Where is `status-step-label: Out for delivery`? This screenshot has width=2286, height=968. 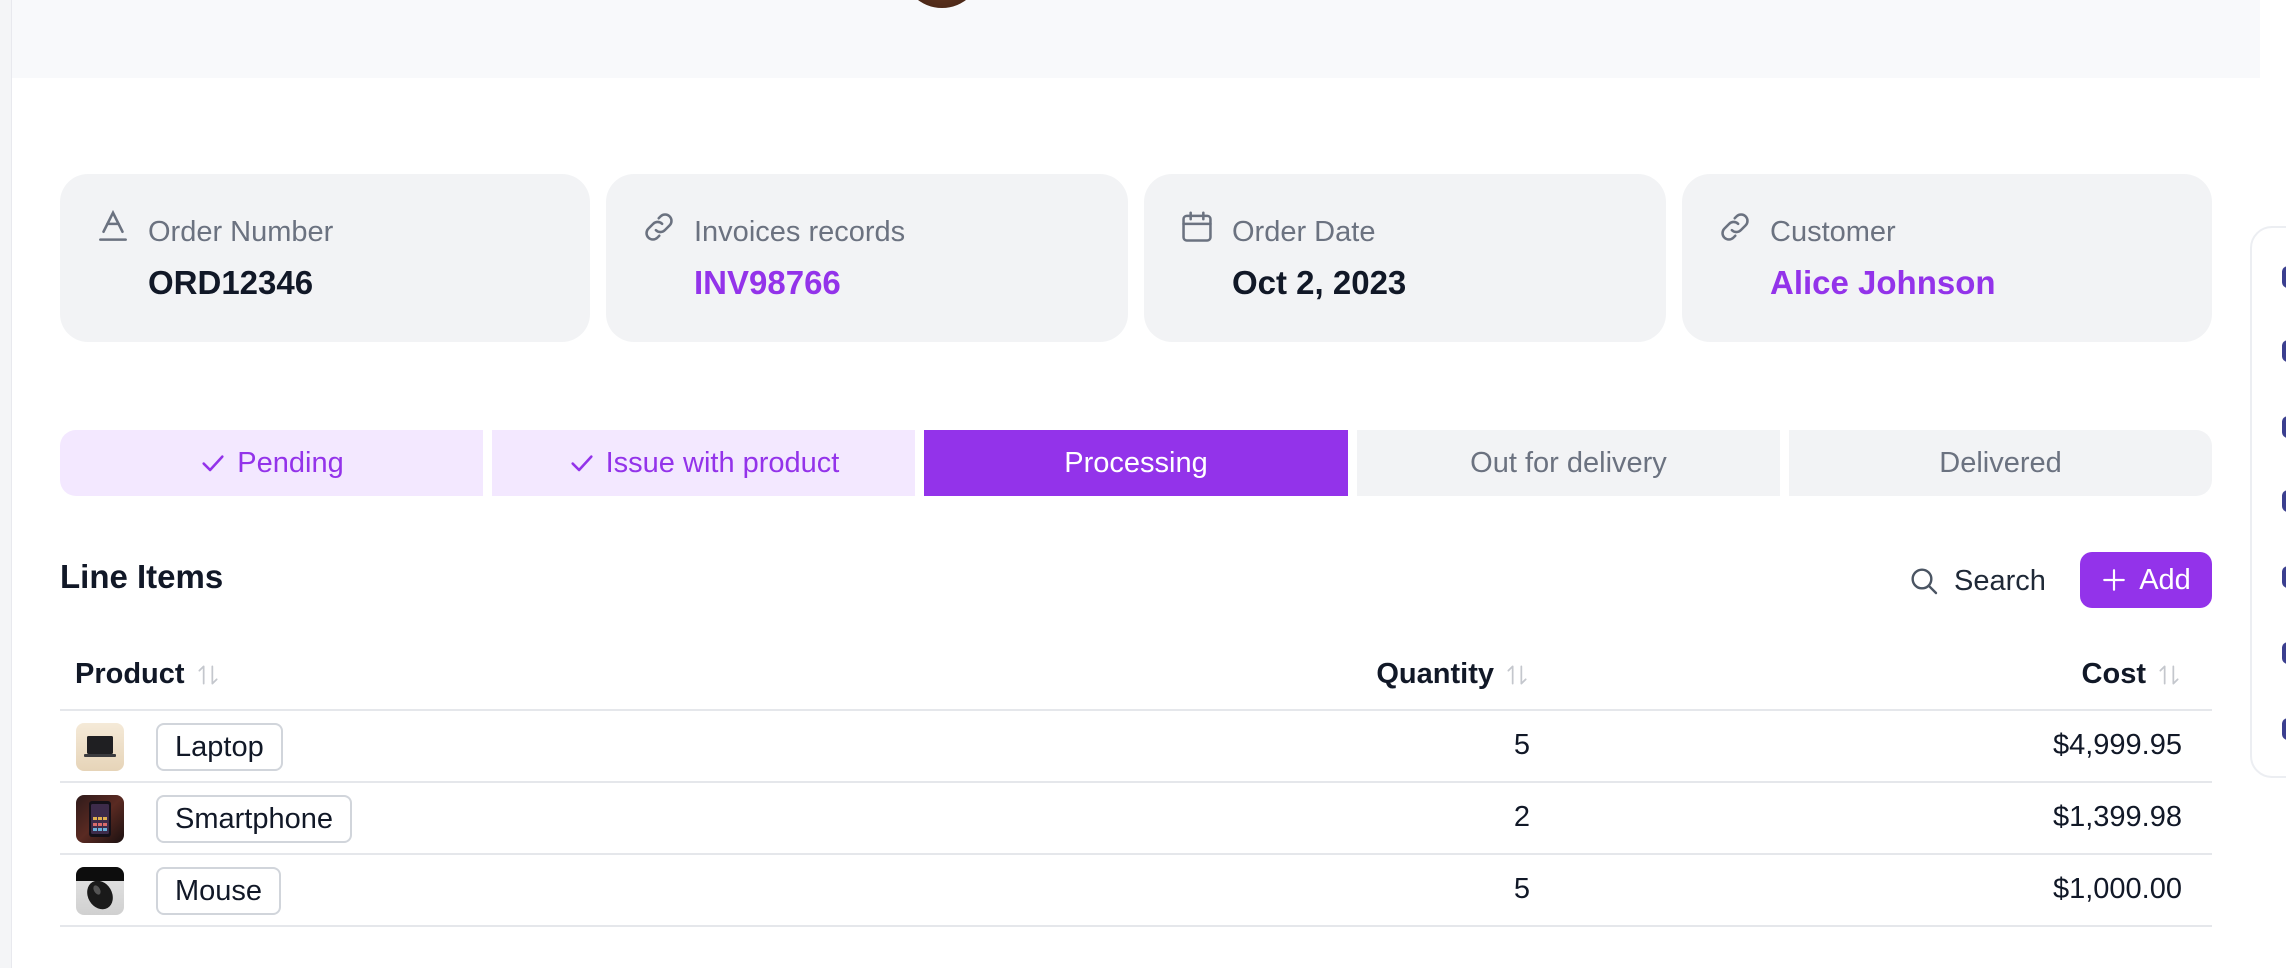
status-step-label: Out for delivery is located at coordinates (1568, 462).